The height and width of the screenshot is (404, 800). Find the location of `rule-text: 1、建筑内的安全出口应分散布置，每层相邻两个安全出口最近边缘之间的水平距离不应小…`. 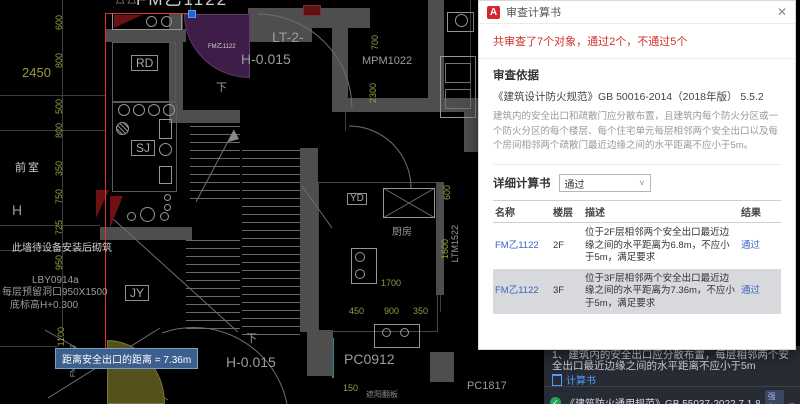

rule-text: 1、建筑内的安全出口应分散布置，每层相邻两个安全出口最近边缘之间的水平距离不应小… is located at coordinates (670, 361).